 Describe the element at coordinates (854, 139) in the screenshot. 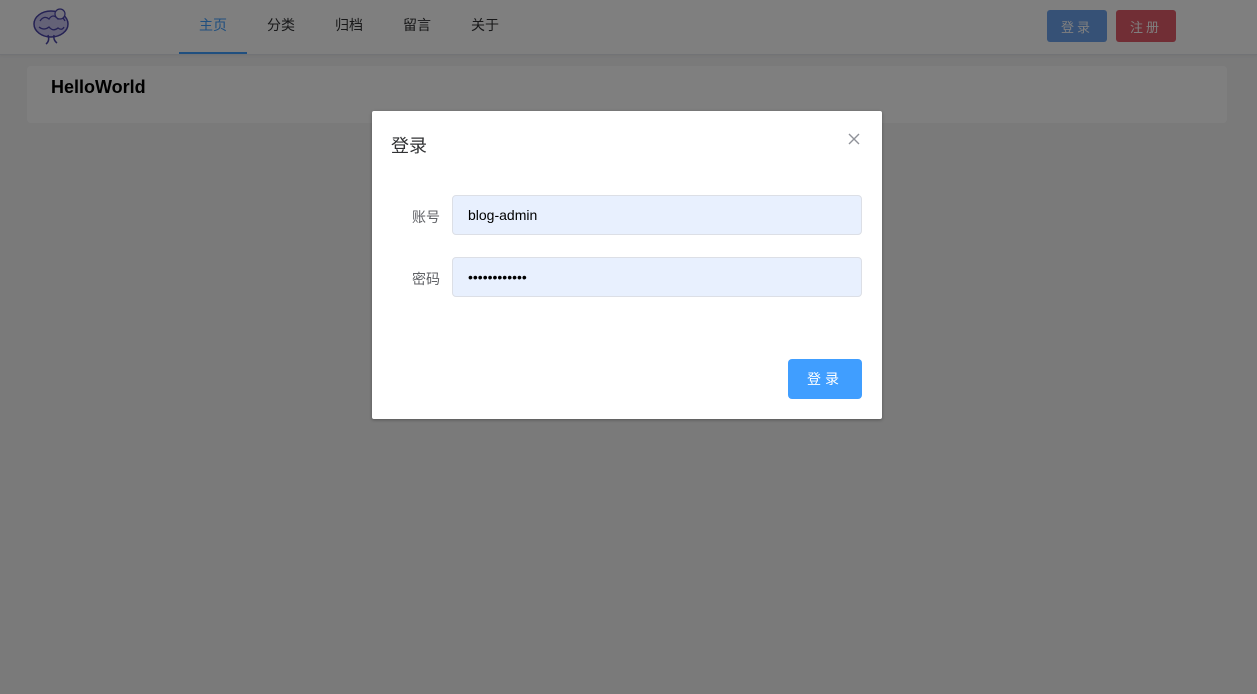

I see `close-icon` at that location.